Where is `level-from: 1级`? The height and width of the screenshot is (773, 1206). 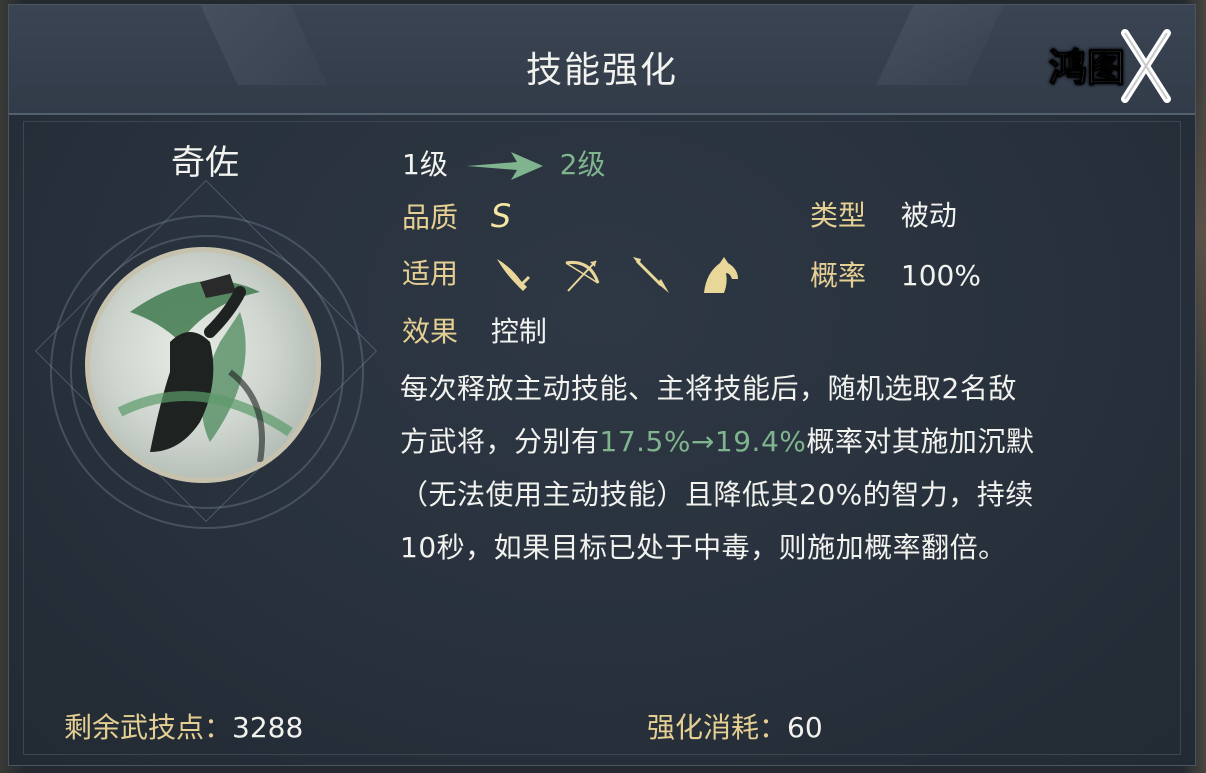
level-from: 1级 is located at coordinates (425, 164).